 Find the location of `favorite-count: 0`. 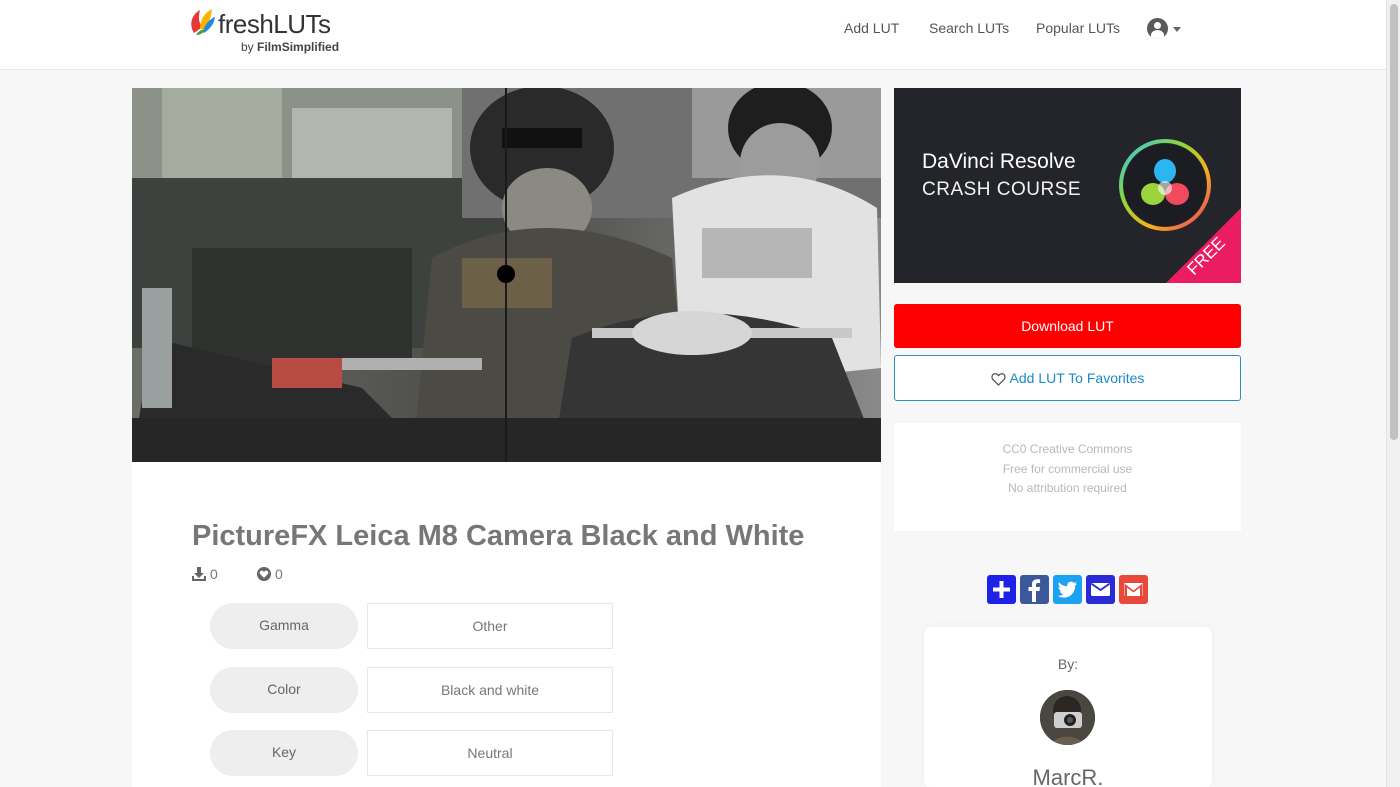

favorite-count: 0 is located at coordinates (270, 574).